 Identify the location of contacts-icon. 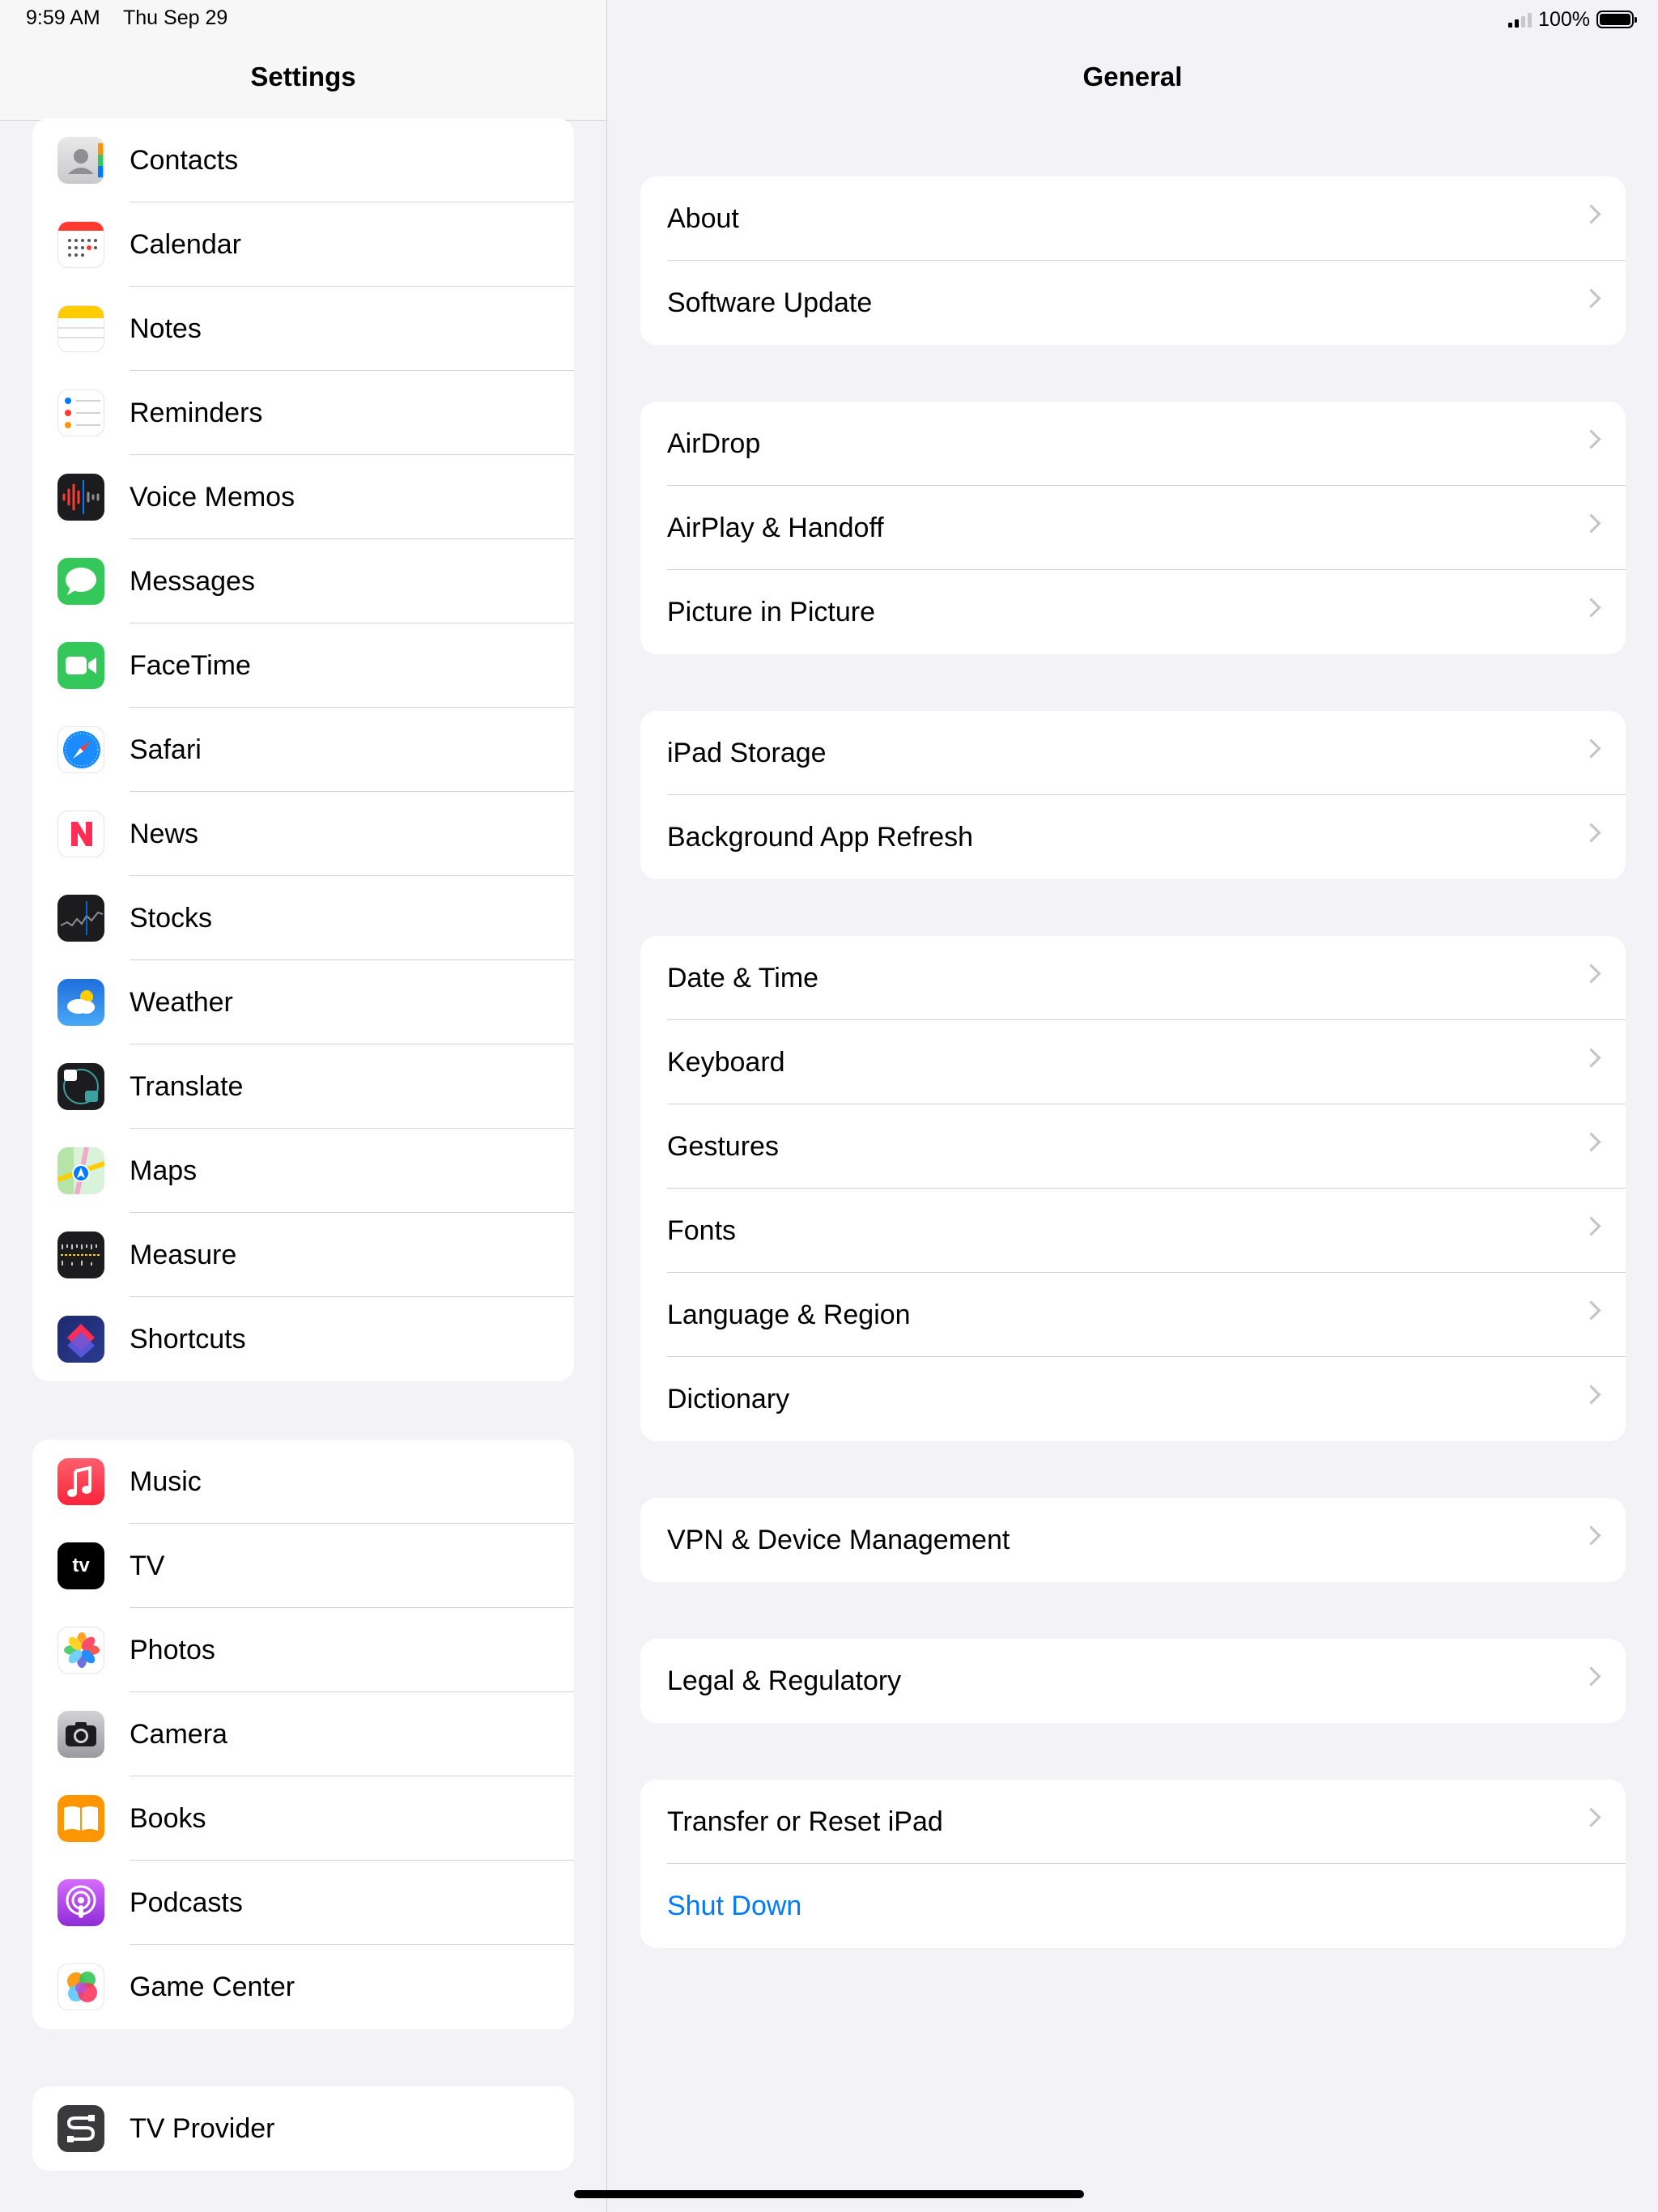
(80, 161).